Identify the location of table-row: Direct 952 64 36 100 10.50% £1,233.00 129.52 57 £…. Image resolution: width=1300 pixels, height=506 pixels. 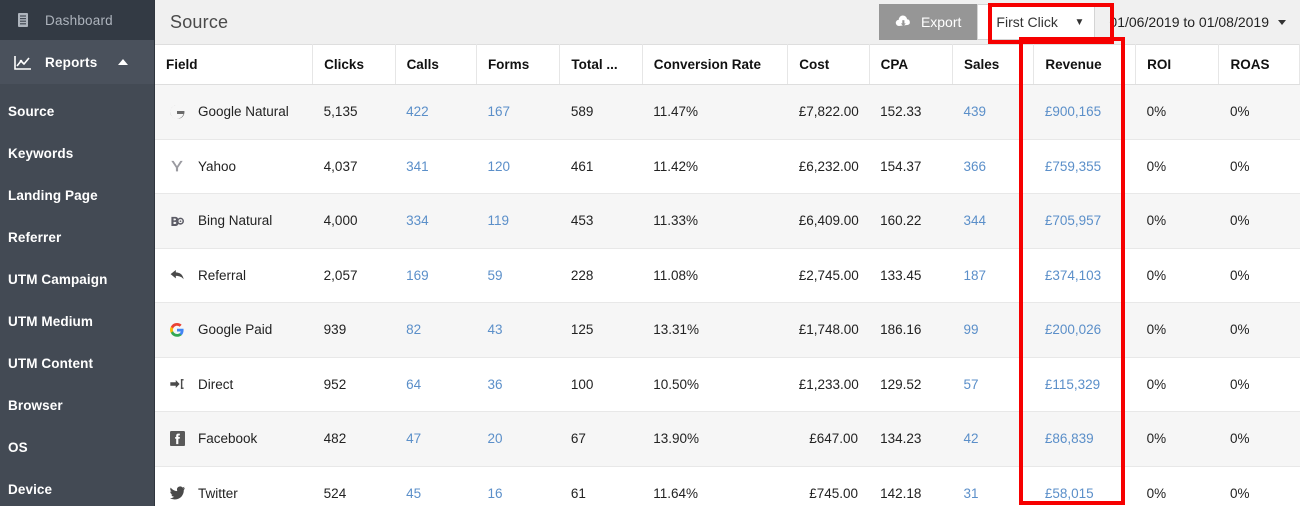
(727, 384).